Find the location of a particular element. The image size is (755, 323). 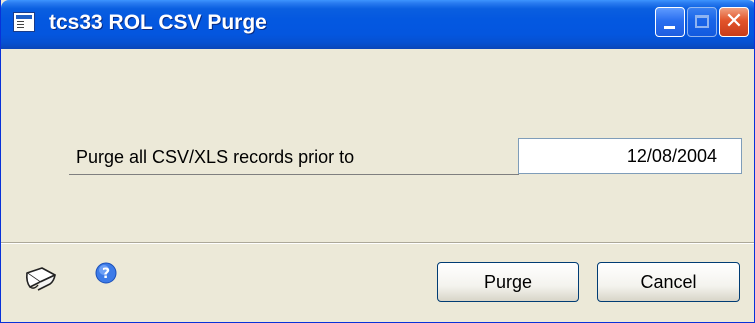

window-form-icon is located at coordinates (24, 22).